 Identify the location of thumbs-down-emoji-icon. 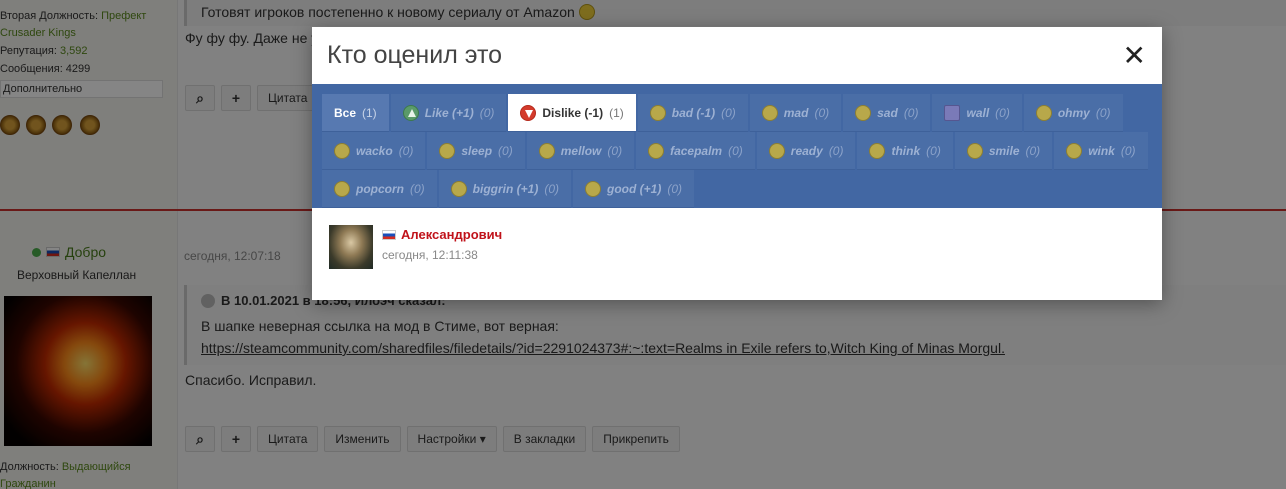
(657, 112).